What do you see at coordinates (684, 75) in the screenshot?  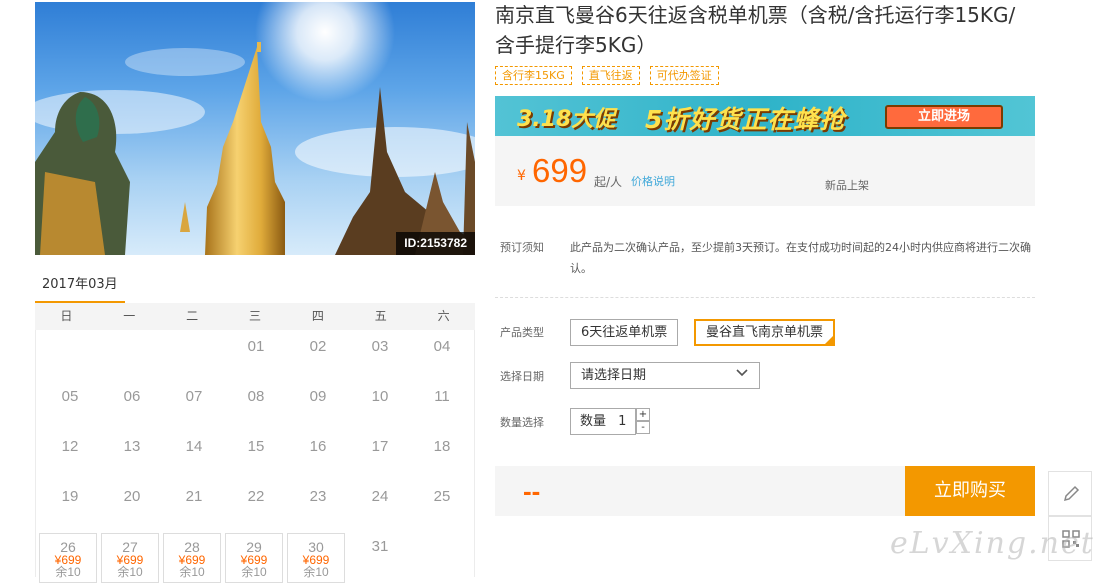 I see `tag-visa: 可代办签证` at bounding box center [684, 75].